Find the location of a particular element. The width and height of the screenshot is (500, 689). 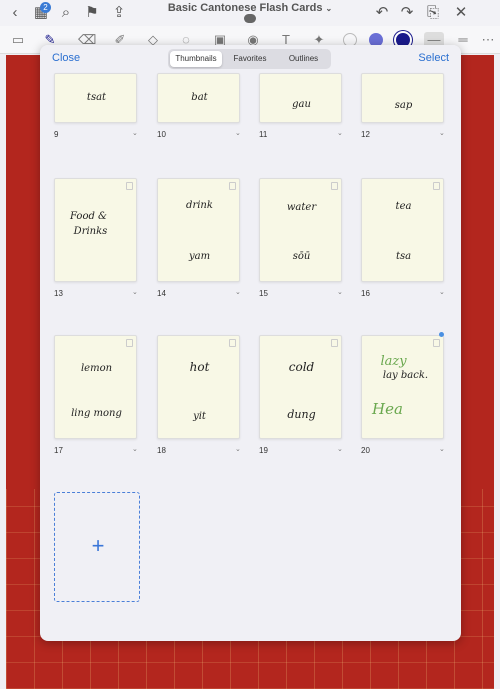

handwriting-bottom: tsa is located at coordinates (403, 256).